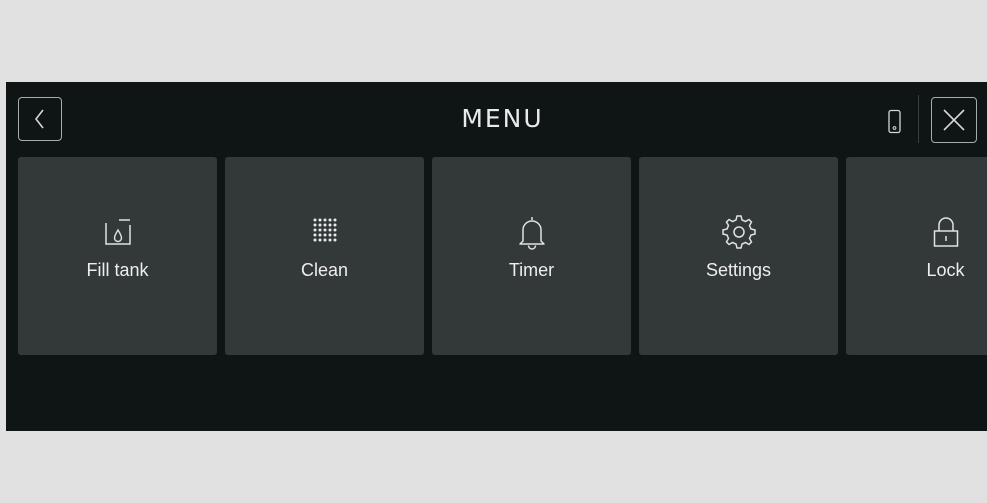  Describe the element at coordinates (325, 232) in the screenshot. I see `clean-dots-icon` at that location.